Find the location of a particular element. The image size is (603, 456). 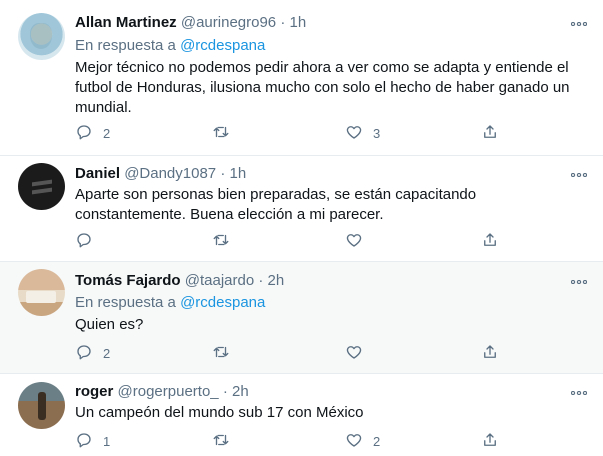

reply-button: 1 is located at coordinates (92, 441).